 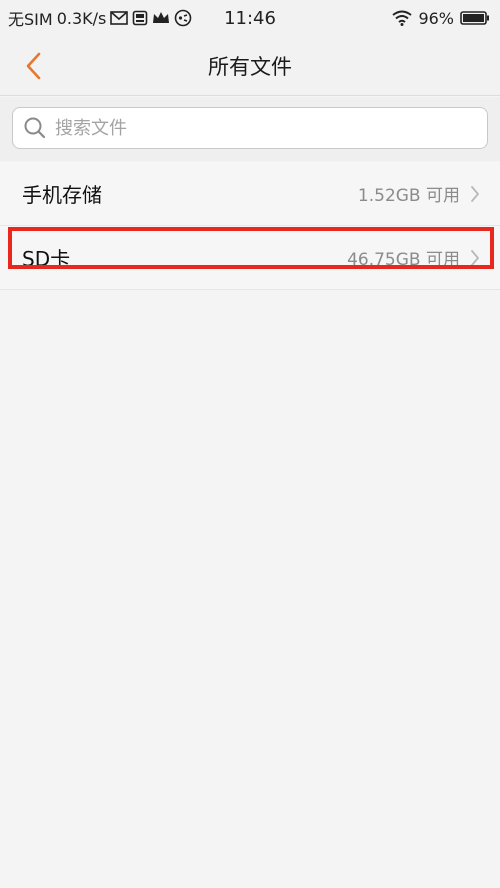 I want to click on storage-list: 手机存储 1.52GB 可用 SD卡 46.75GB 可用, so click(x=250, y=226).